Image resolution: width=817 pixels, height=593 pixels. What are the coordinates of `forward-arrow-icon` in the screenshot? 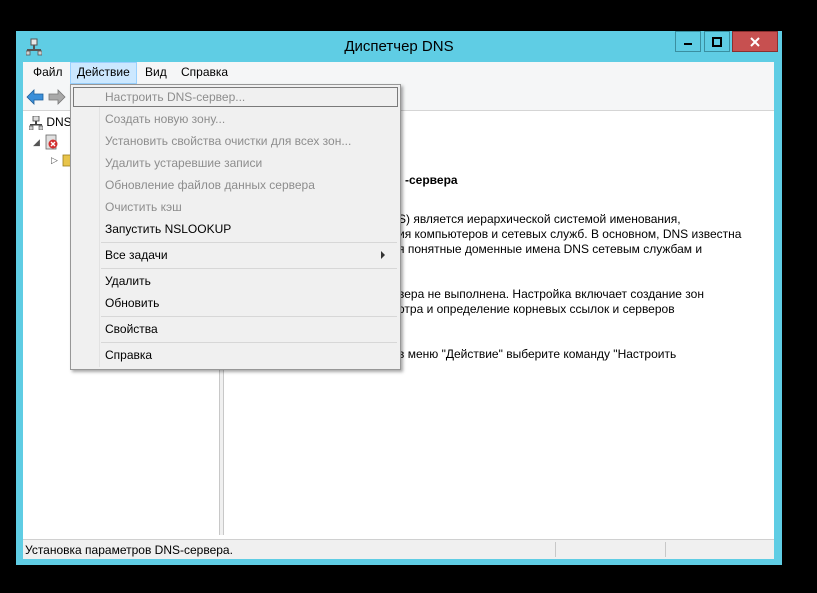 It's located at (57, 97).